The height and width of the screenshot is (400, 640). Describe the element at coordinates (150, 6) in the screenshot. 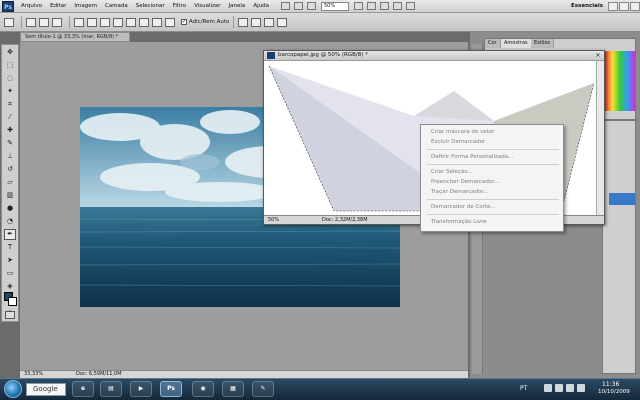

I see `menu-selecionar: Selecionar` at that location.